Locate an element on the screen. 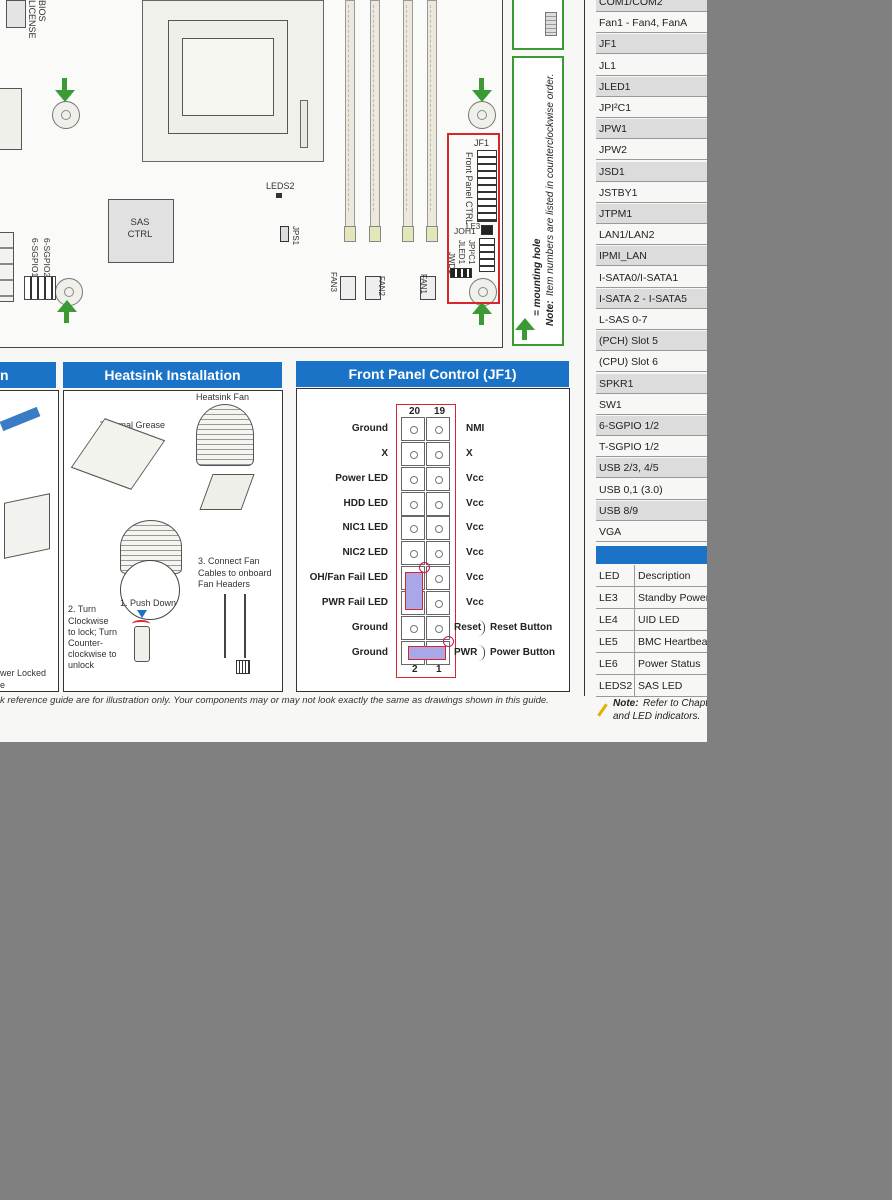  fan-cable-sketch is located at coordinates (235, 626).